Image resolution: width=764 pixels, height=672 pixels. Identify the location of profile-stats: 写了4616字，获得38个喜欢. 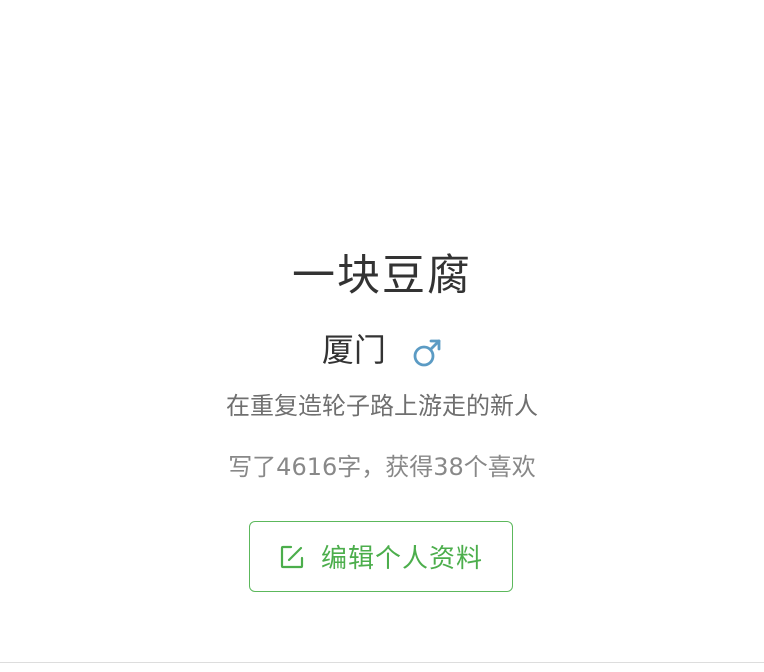
(382, 467).